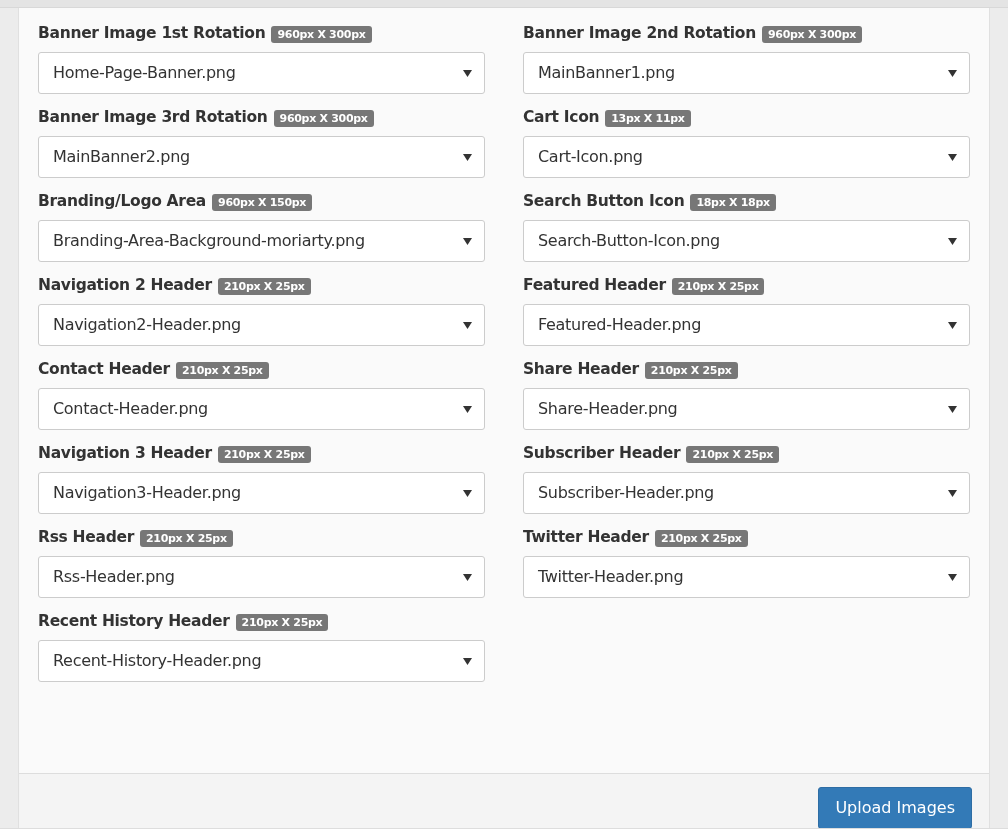 This screenshot has height=838, width=1008. Describe the element at coordinates (261, 661) in the screenshot. I see `select-field: Recent-History-Header.png` at that location.